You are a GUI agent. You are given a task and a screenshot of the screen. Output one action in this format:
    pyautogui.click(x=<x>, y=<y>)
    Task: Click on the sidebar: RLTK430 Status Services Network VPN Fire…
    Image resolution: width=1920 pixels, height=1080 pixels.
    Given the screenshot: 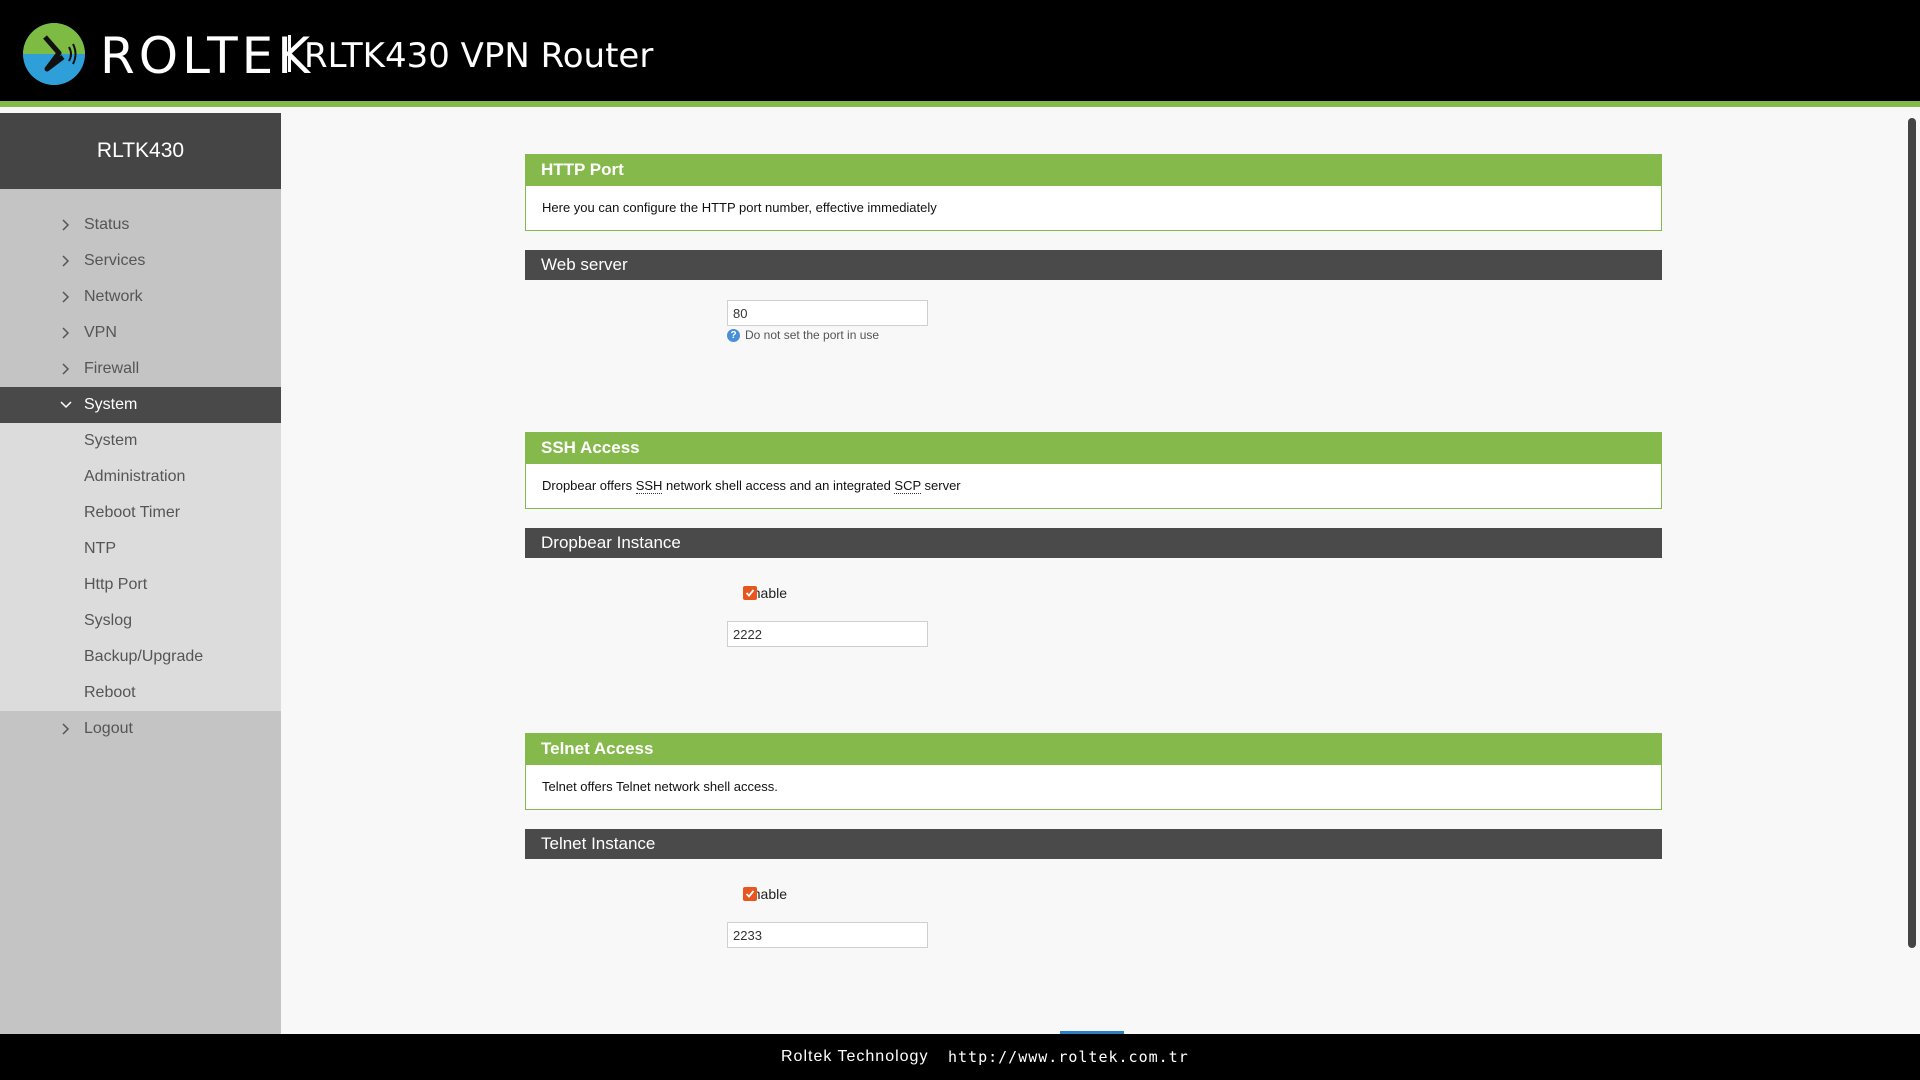 What is the action you would take?
    pyautogui.click(x=140, y=573)
    